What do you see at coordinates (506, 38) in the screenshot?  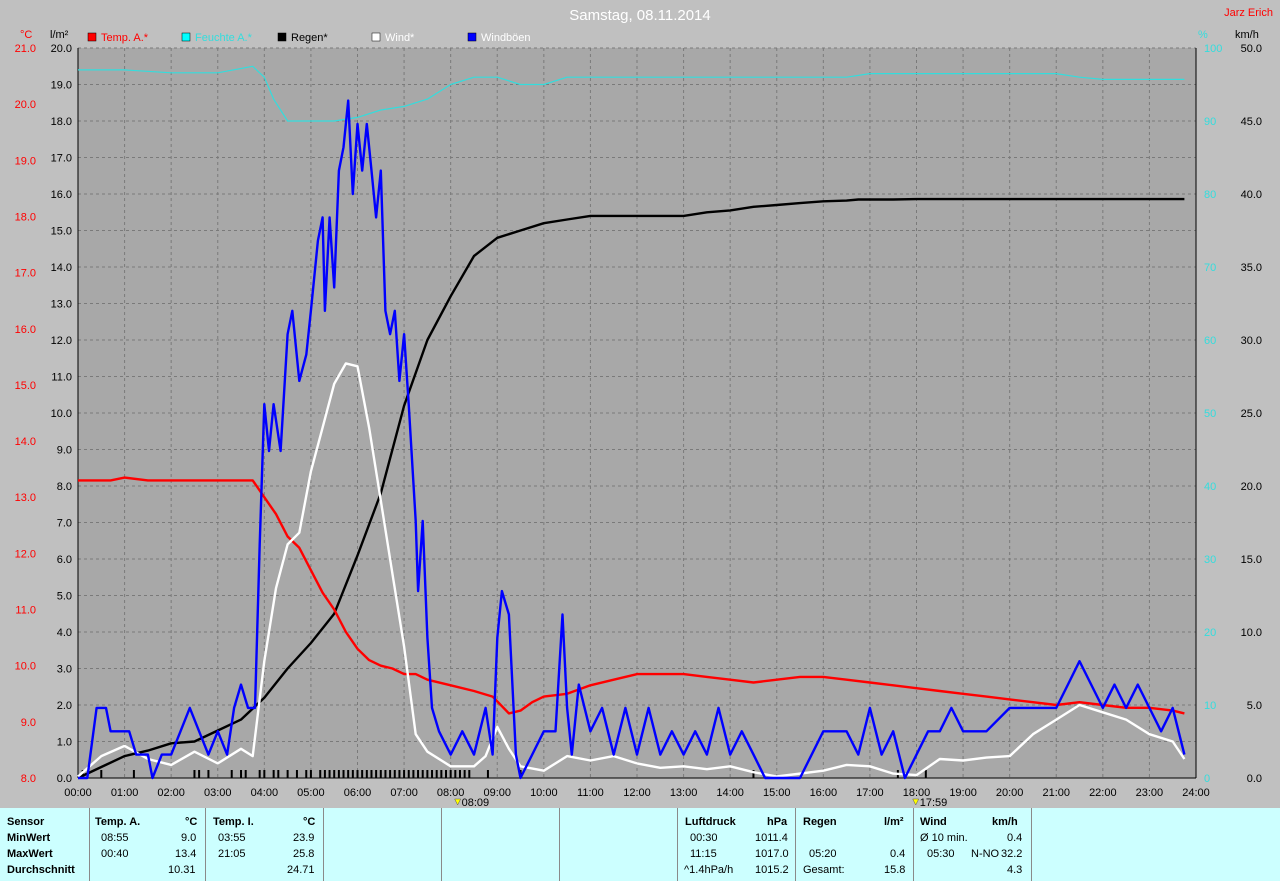 I see `legend-label: Windböen` at bounding box center [506, 38].